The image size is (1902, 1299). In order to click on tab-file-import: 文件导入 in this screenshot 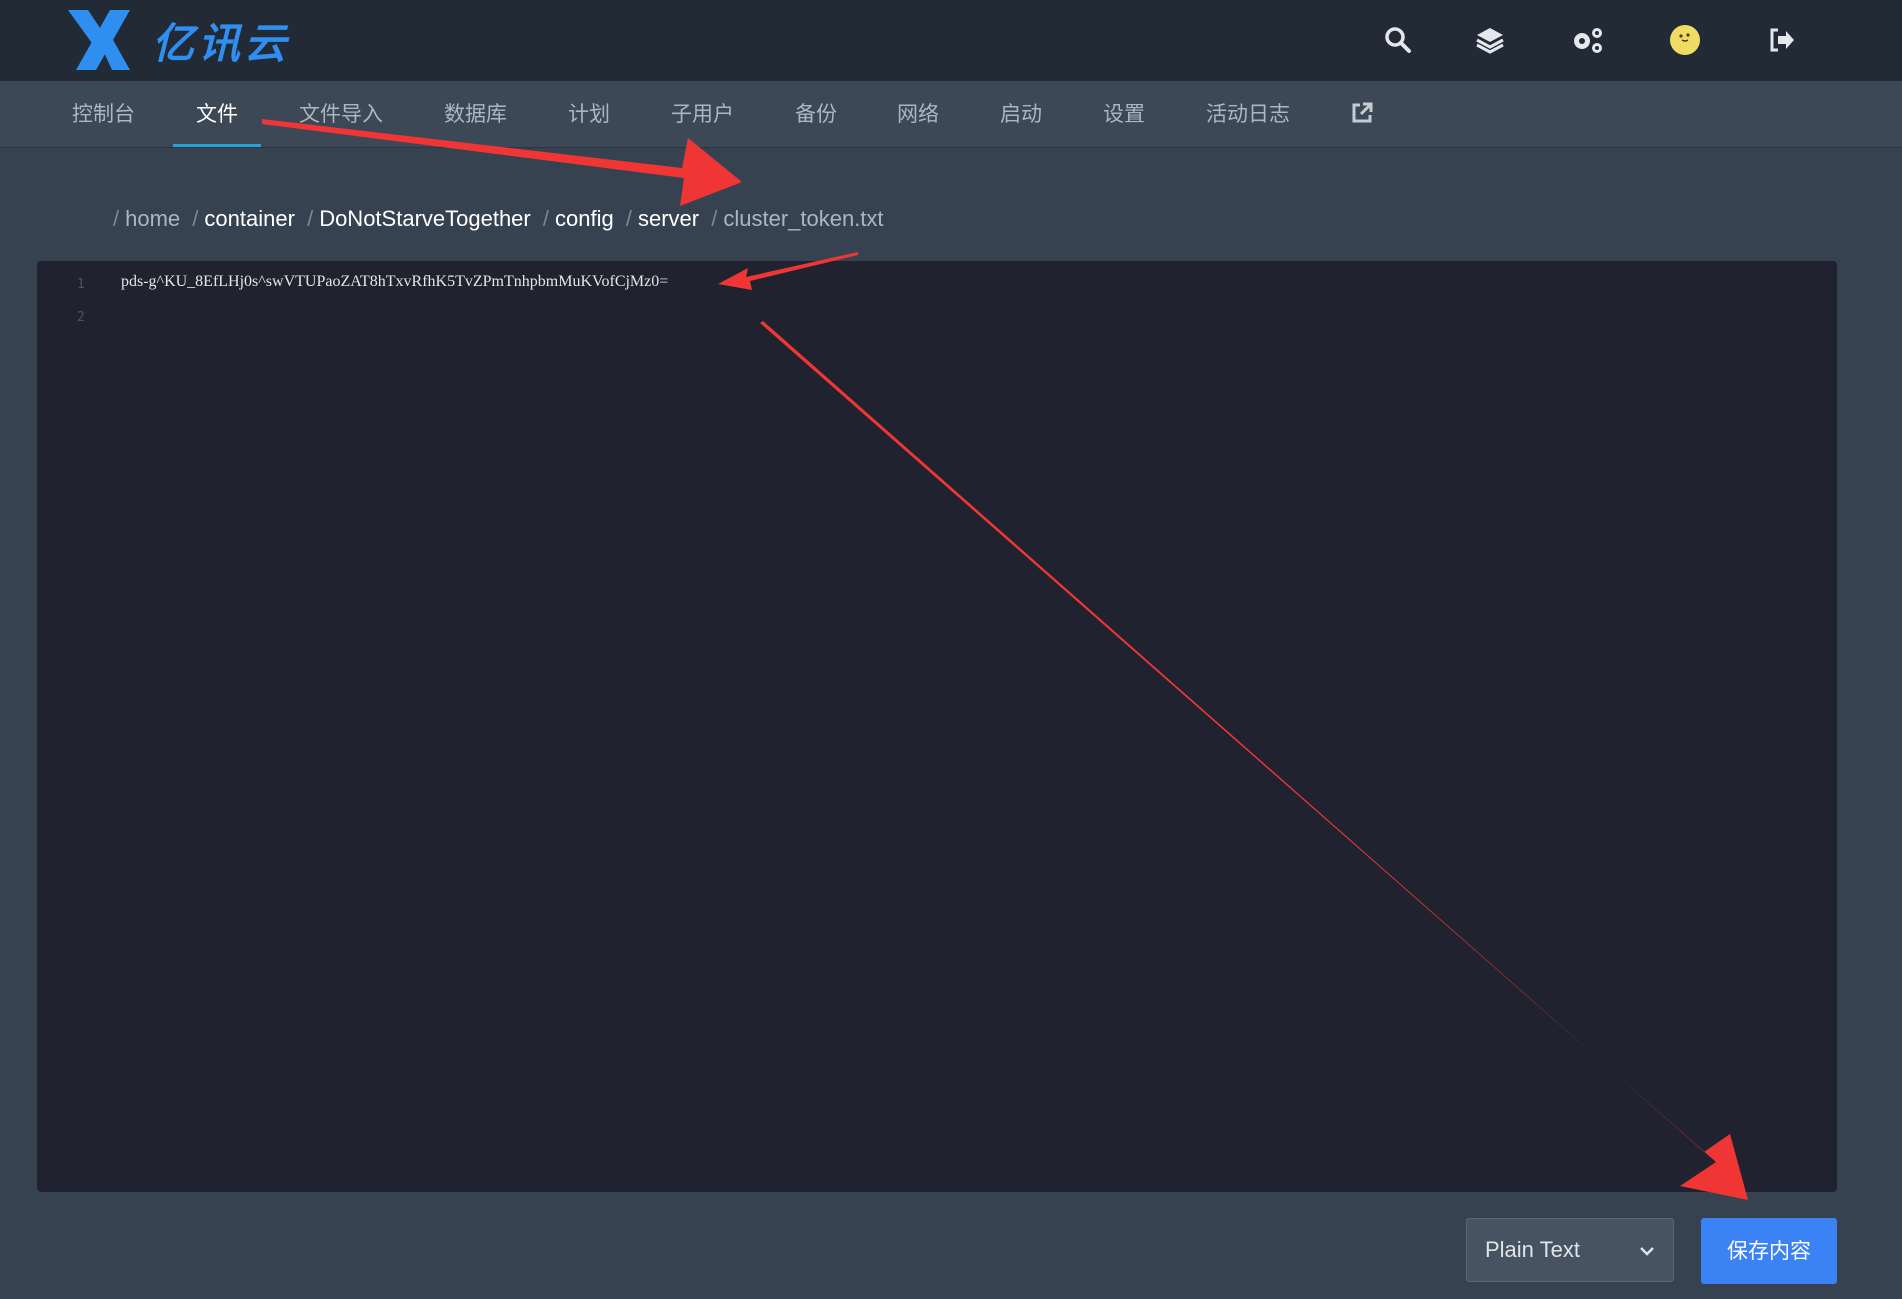, I will do `click(341, 114)`.